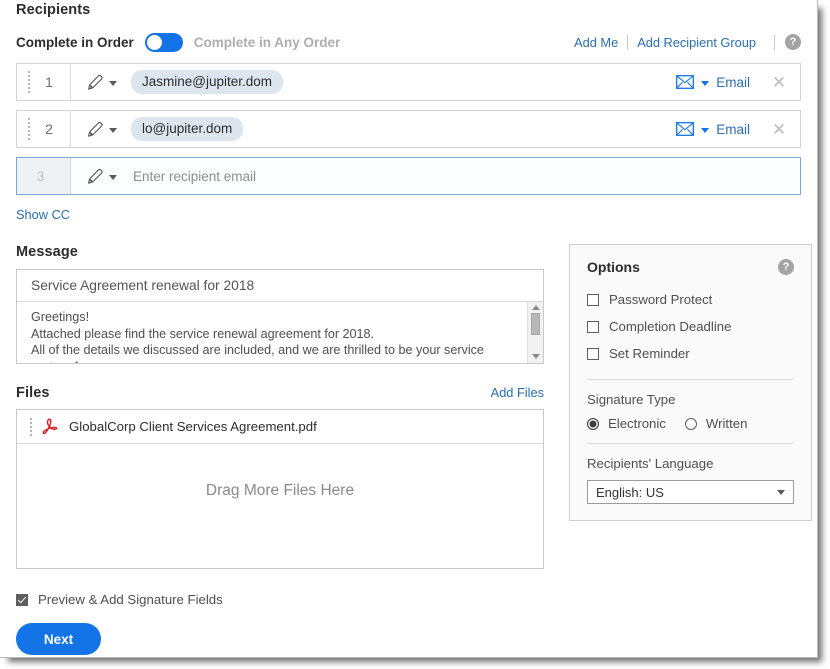 The height and width of the screenshot is (669, 830). Describe the element at coordinates (690, 492) in the screenshot. I see `recipients-language-select: English: US` at that location.